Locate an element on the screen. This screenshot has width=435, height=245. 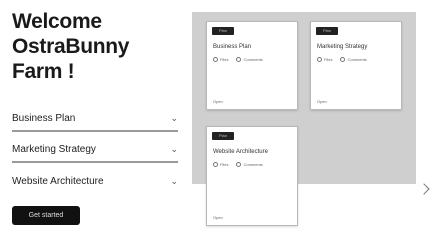
resize-icon is located at coordinates (424, 189).